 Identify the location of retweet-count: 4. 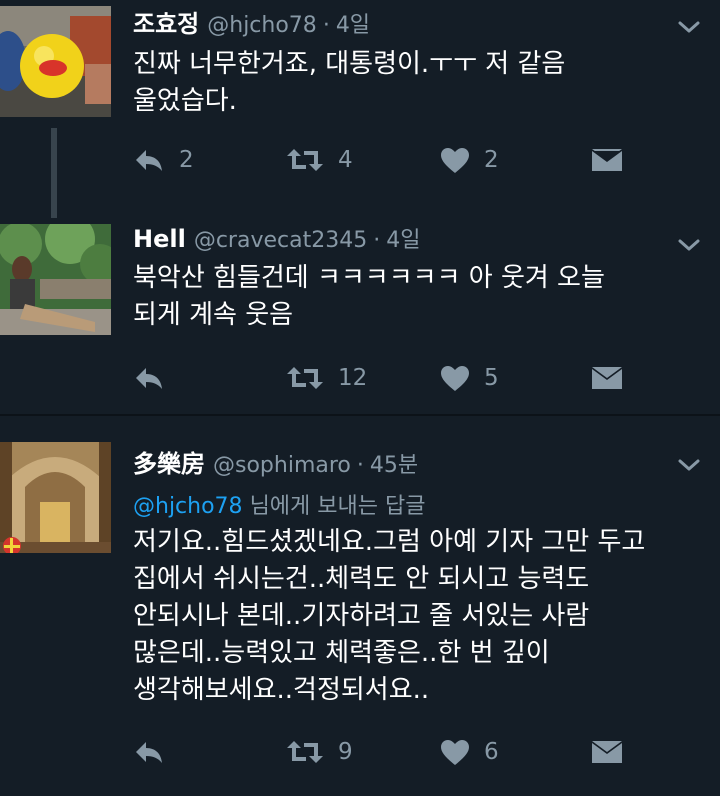
(345, 160).